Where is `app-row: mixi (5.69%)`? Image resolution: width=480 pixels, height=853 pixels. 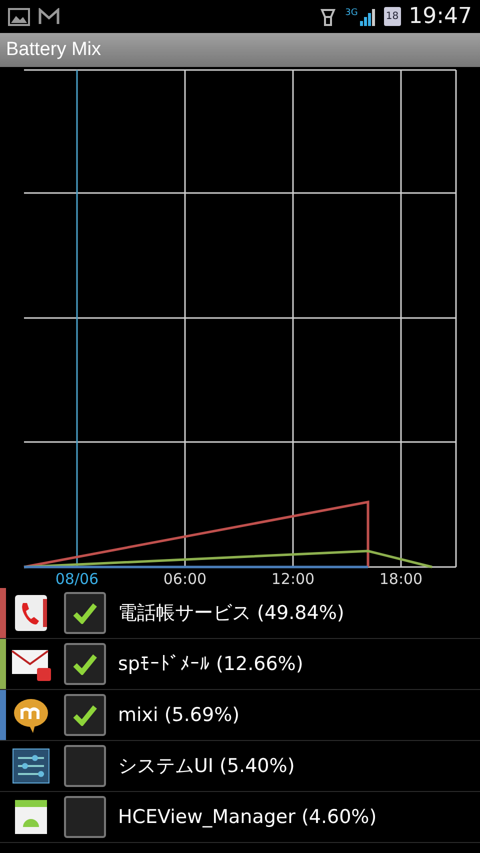 app-row: mixi (5.69%) is located at coordinates (240, 715).